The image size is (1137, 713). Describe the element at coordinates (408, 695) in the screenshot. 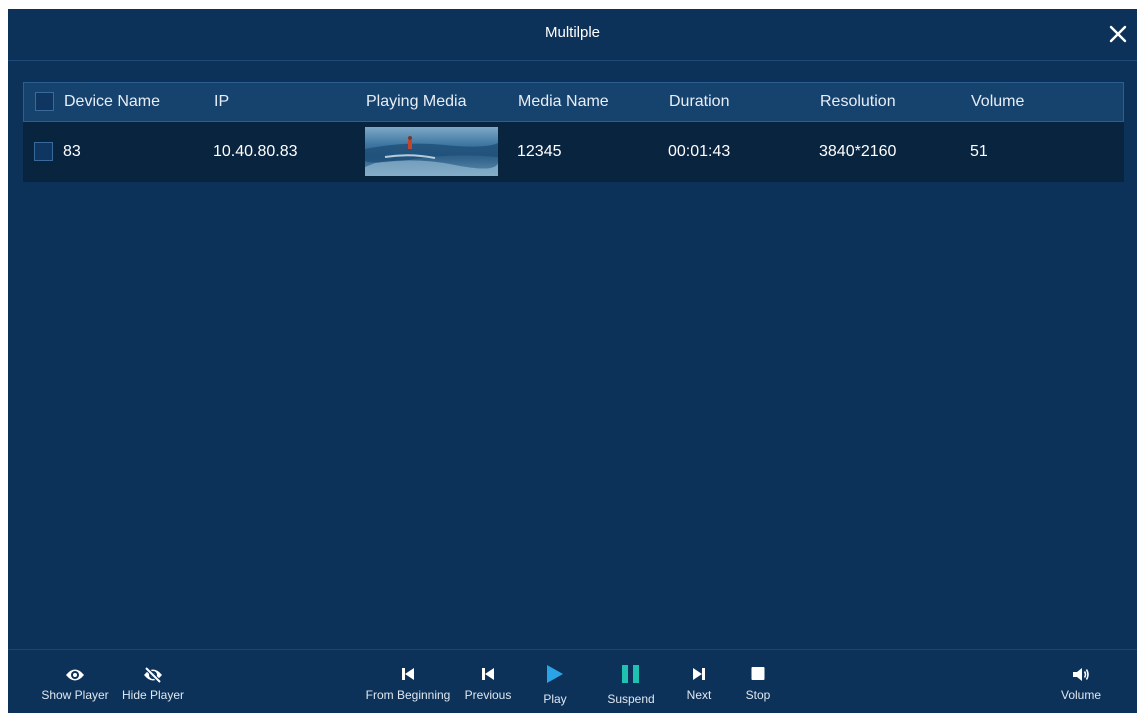

I see `from-beginning-label: From Beginning` at that location.